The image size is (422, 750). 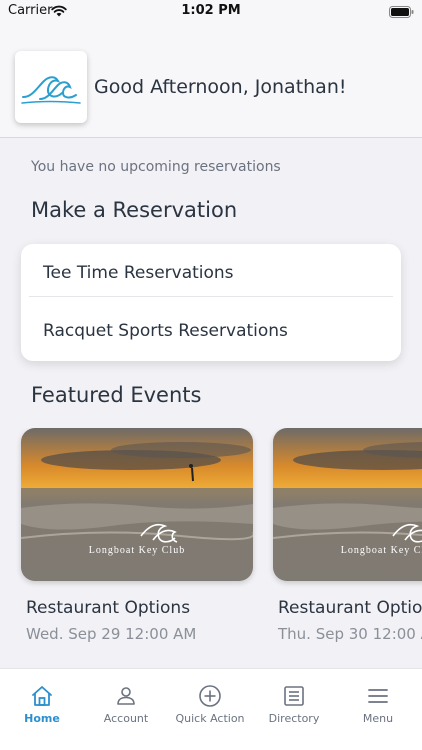 I want to click on tab-account: Account, so click(x=126, y=699).